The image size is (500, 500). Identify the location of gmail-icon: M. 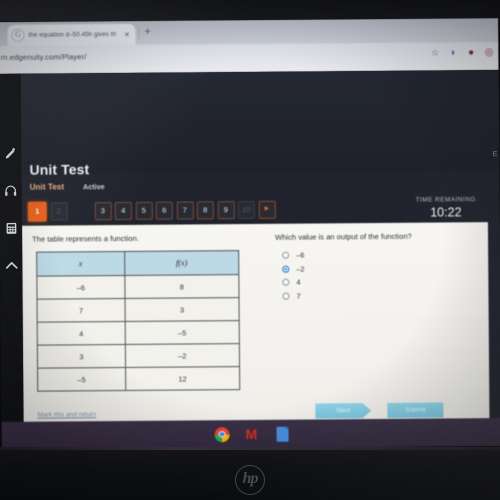
(253, 433).